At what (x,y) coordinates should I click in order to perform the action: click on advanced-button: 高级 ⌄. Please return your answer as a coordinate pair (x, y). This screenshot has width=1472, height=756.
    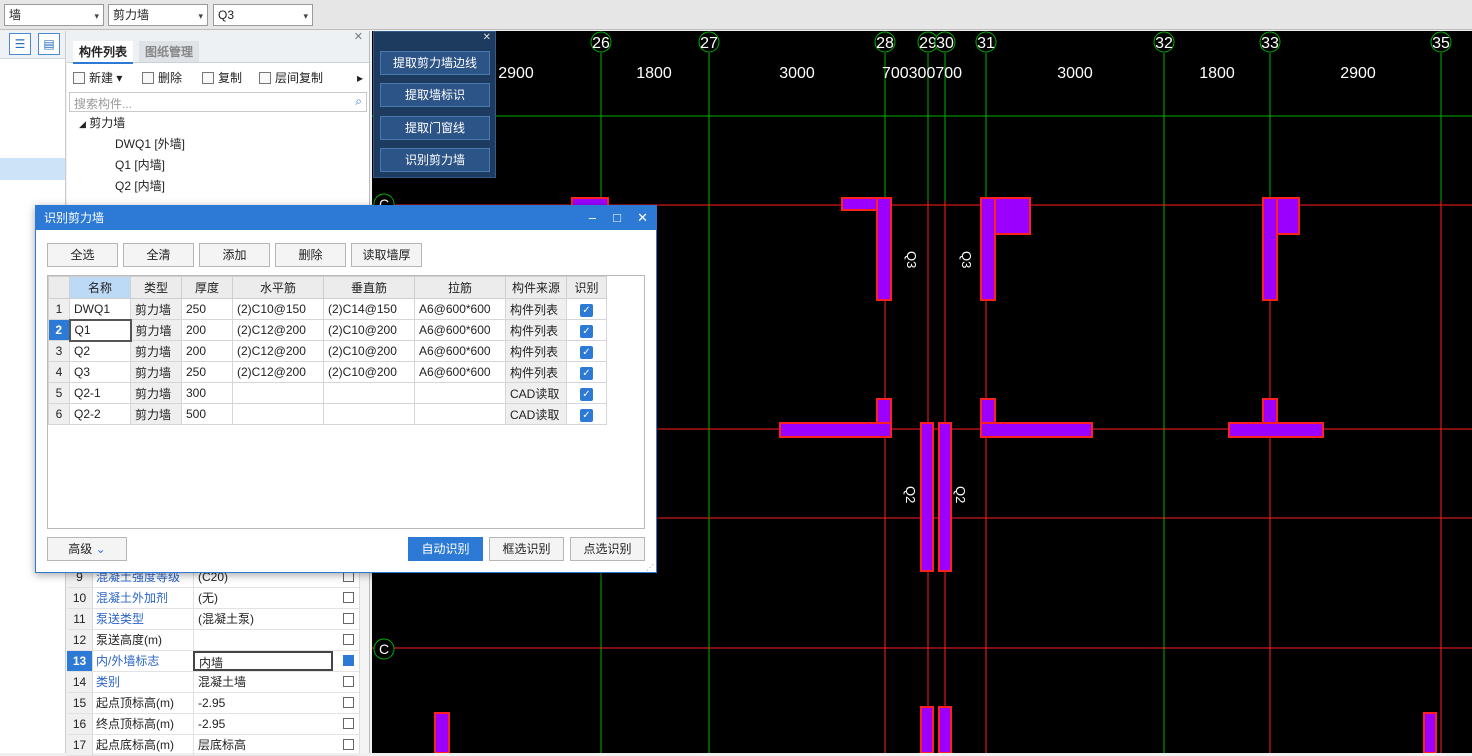
    Looking at the image, I should click on (87, 549).